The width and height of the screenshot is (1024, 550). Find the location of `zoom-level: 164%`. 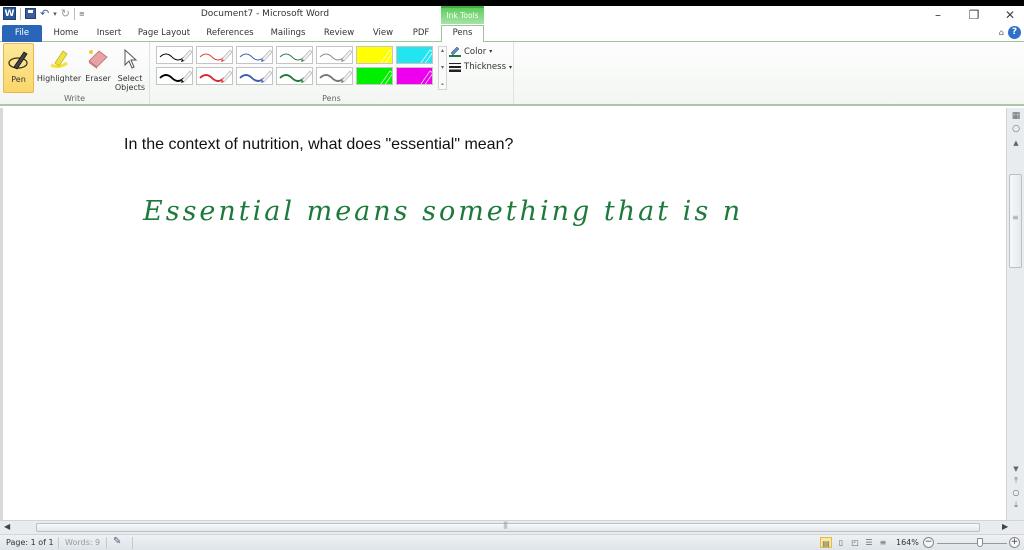

zoom-level: 164% is located at coordinates (907, 542).